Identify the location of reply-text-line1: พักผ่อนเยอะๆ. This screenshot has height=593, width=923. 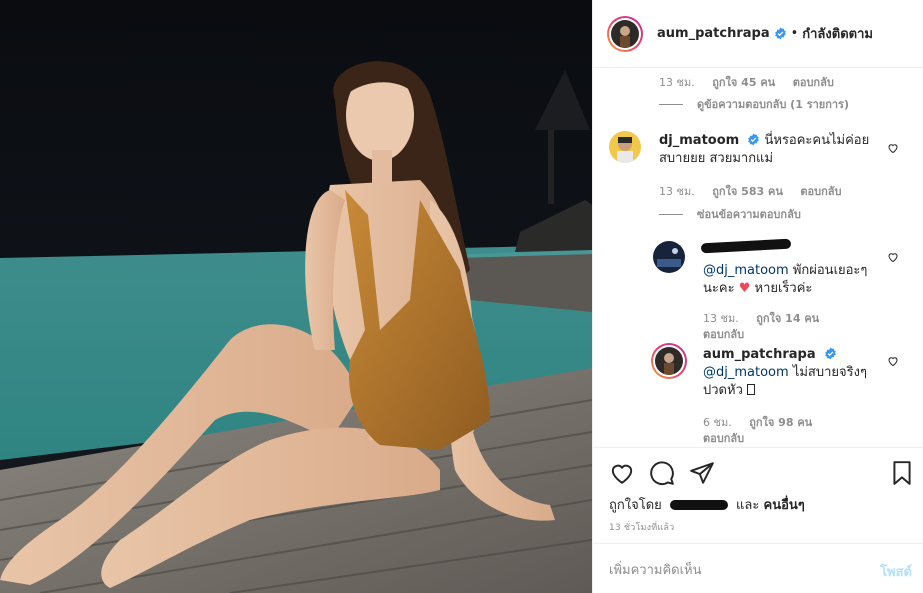
(830, 270).